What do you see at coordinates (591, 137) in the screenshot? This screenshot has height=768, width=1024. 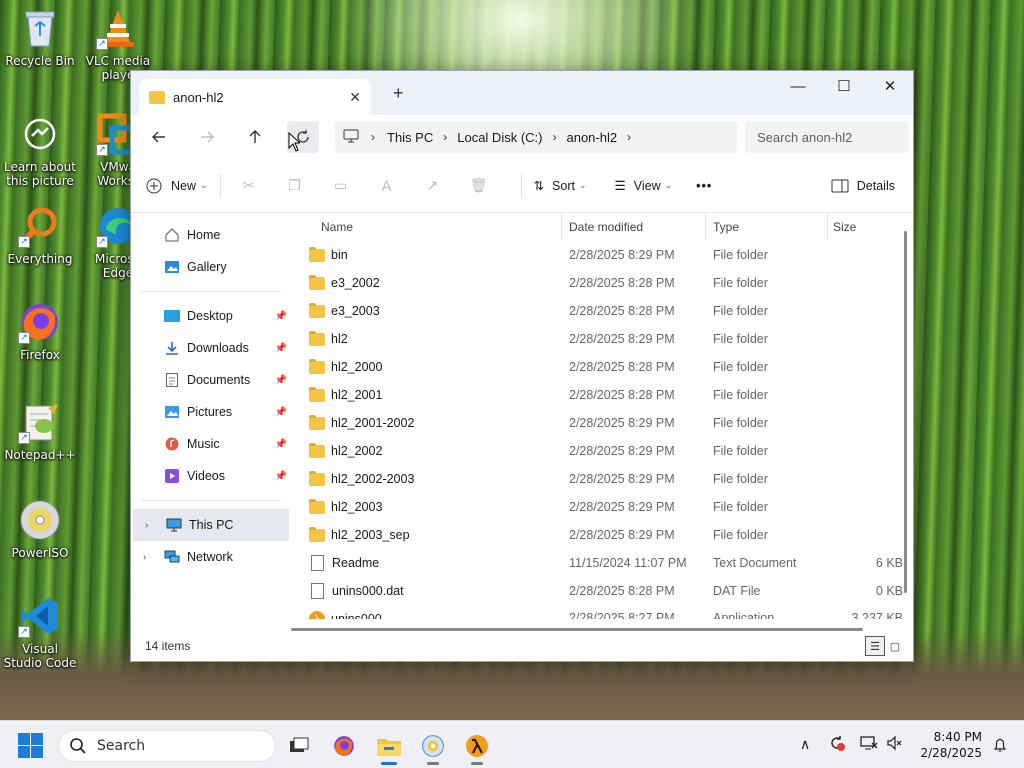 I see `breadcrumb-anon-hl2: anon-hl2` at bounding box center [591, 137].